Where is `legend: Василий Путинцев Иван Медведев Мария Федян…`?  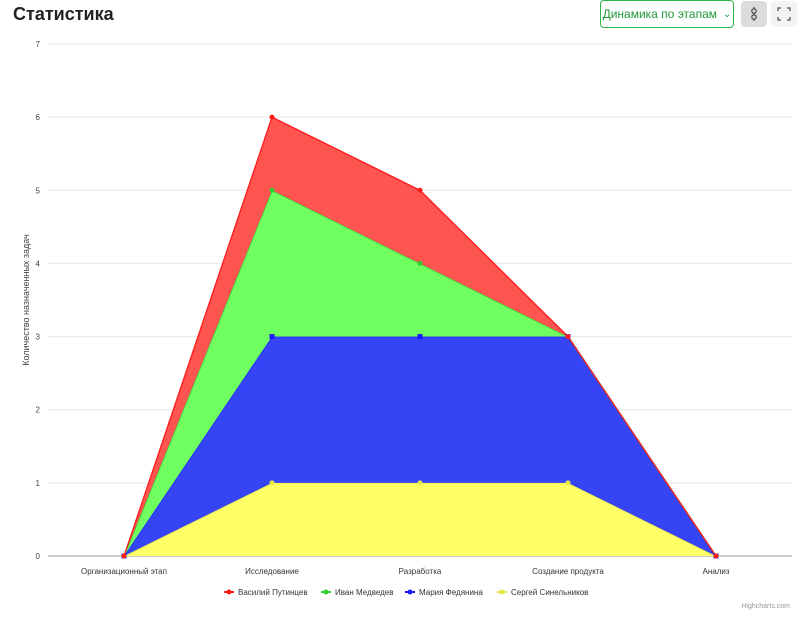
legend: Василий Путинцев Иван Медведев Мария Федян… is located at coordinates (406, 592).